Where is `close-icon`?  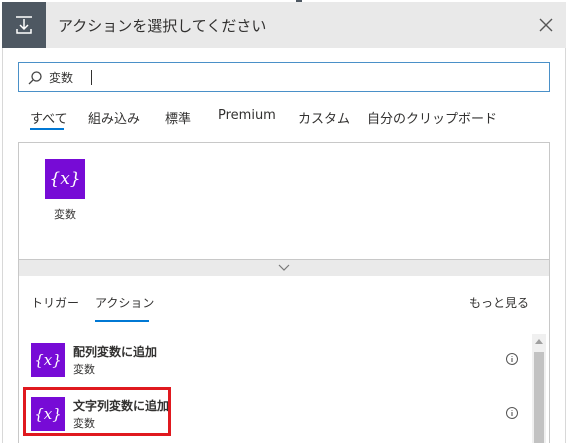 close-icon is located at coordinates (546, 25).